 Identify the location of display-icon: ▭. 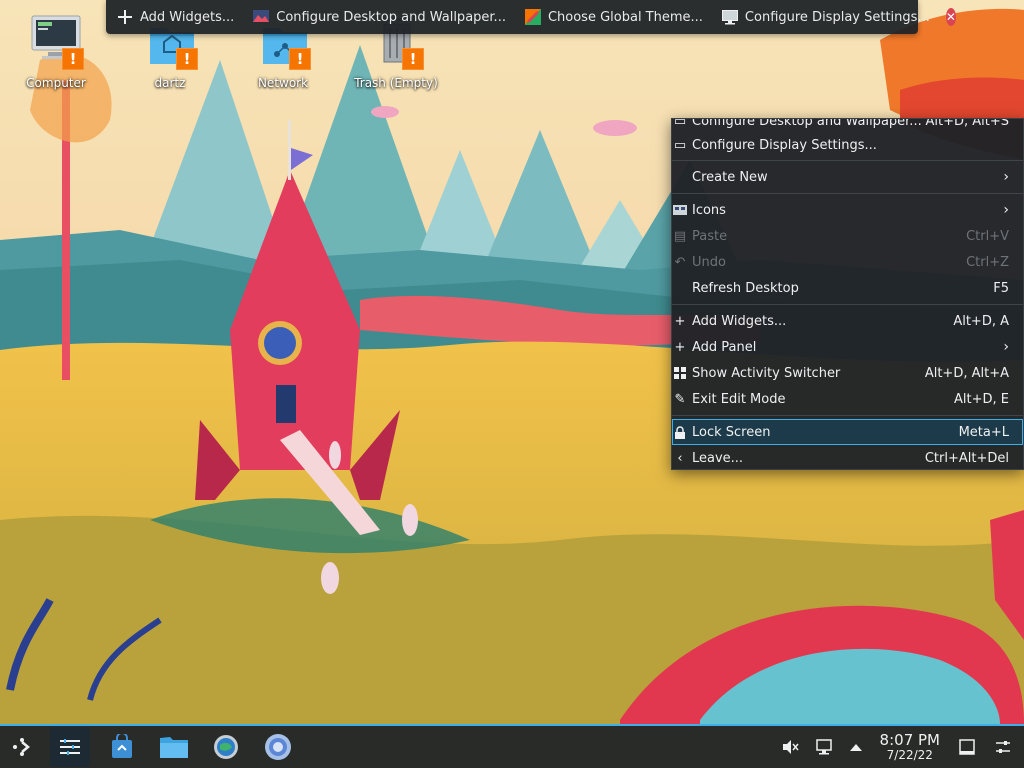
(680, 145).